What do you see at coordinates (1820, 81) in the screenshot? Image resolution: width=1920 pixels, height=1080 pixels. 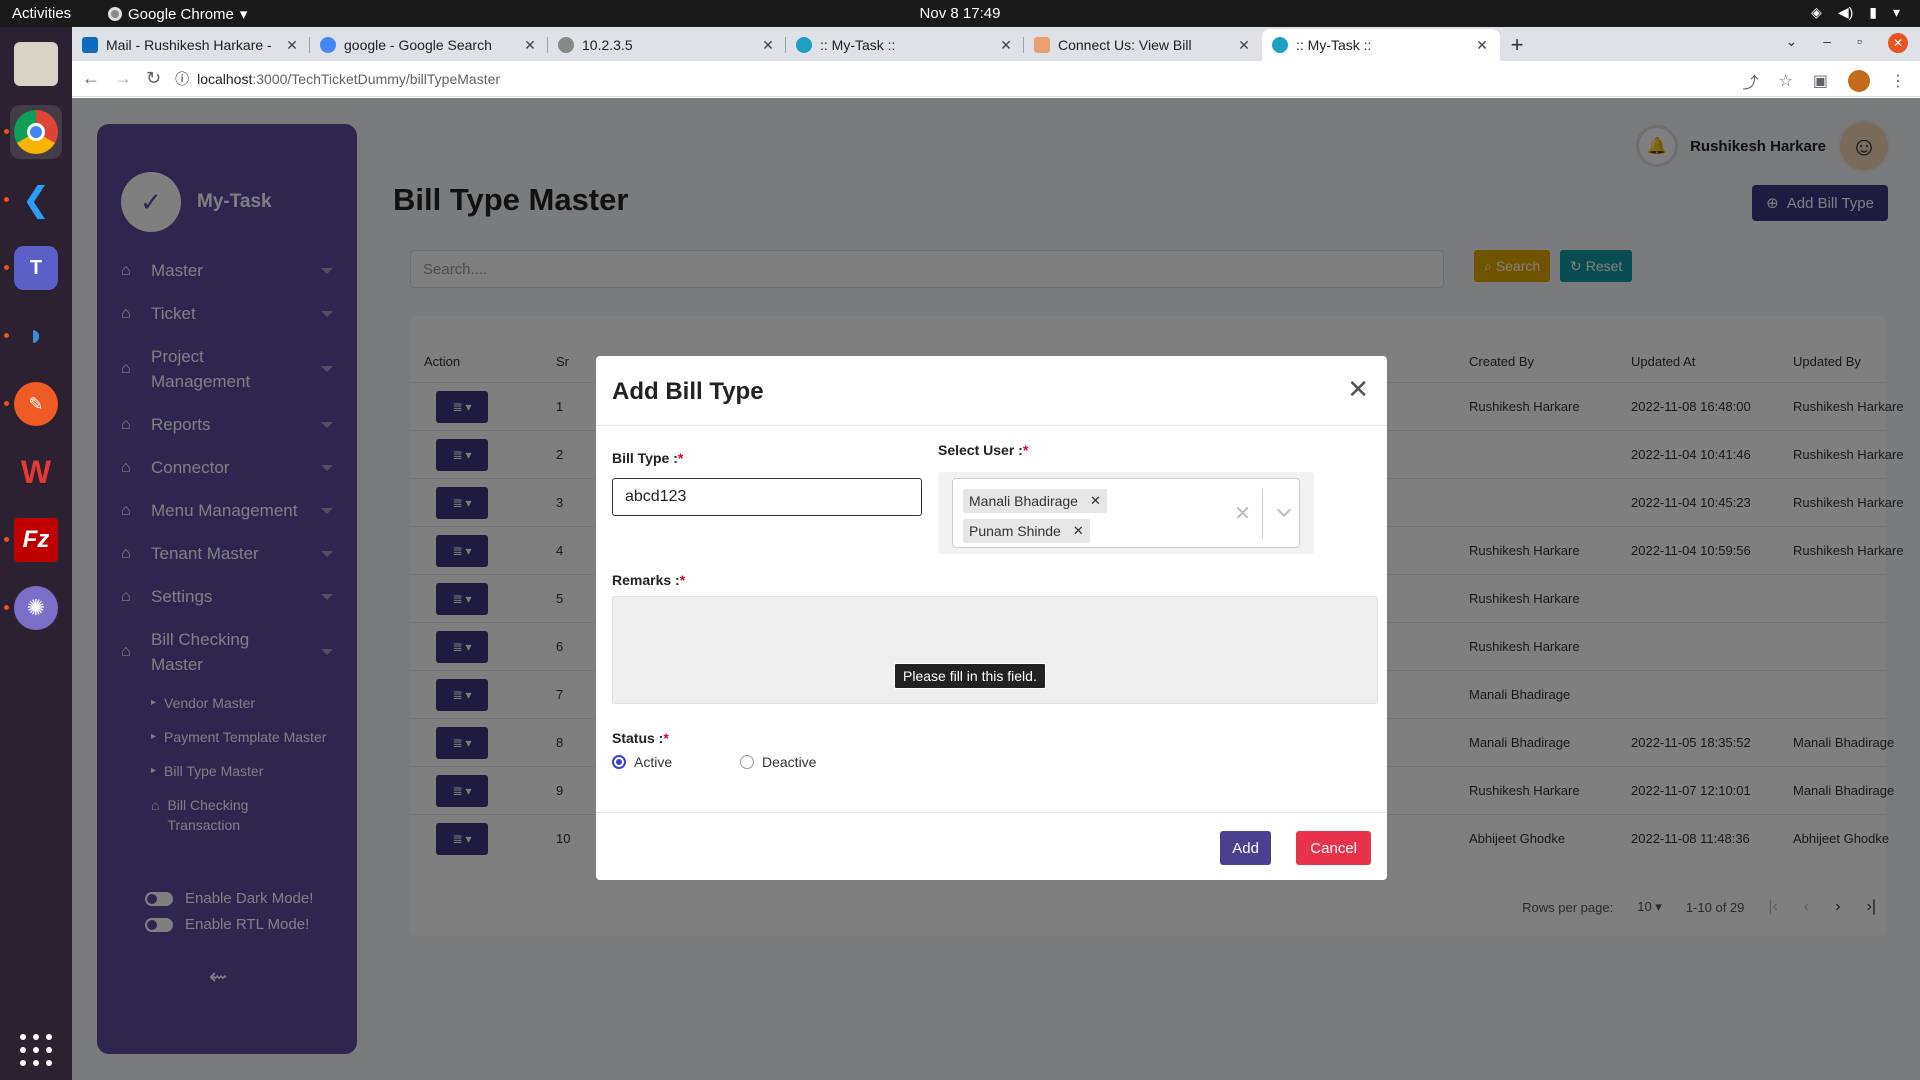 I see `side-panel-icon: ▣` at bounding box center [1820, 81].